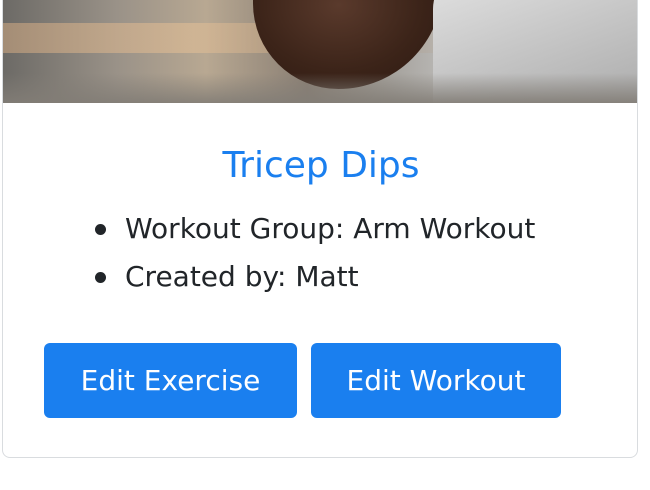 This screenshot has width=650, height=490. I want to click on created-by-text: Created by: Matt, so click(242, 276).